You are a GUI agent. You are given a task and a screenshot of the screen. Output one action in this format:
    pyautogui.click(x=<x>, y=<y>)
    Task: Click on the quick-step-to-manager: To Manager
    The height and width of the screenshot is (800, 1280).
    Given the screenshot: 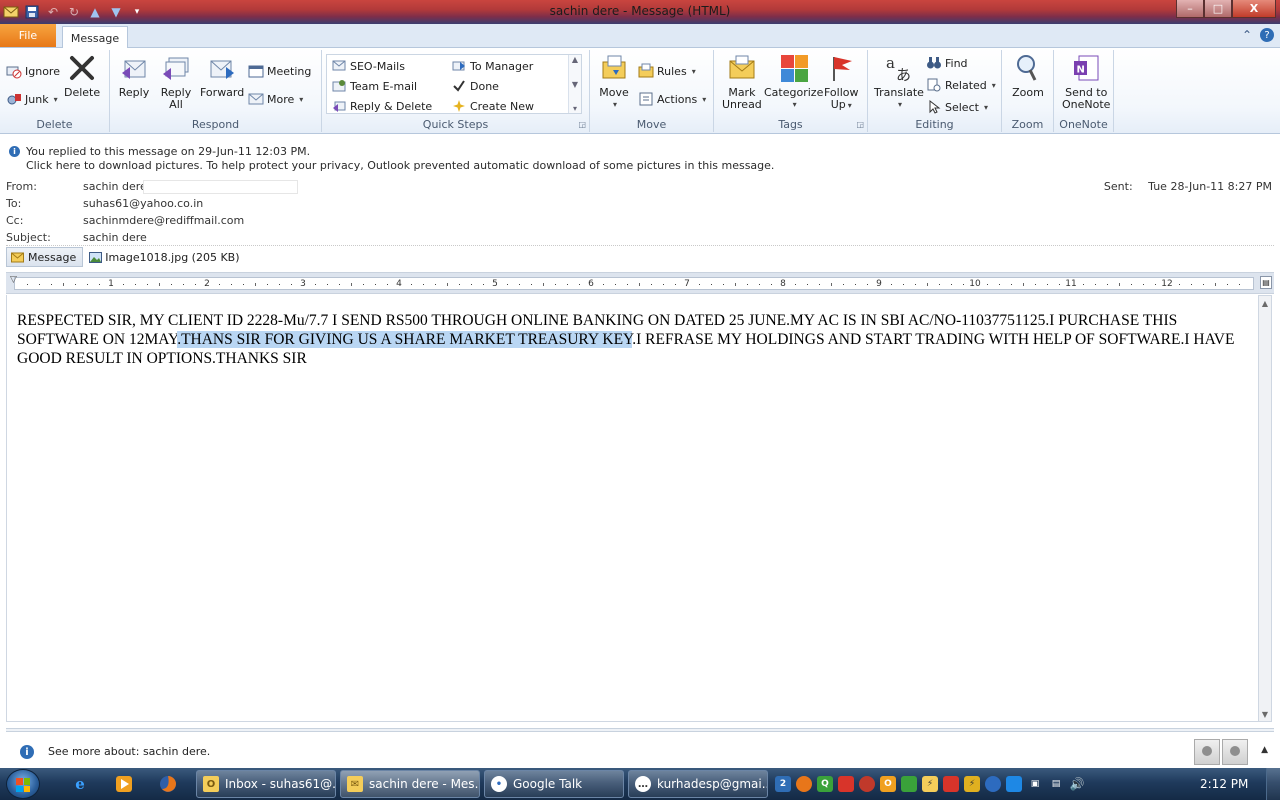 What is the action you would take?
    pyautogui.click(x=492, y=66)
    